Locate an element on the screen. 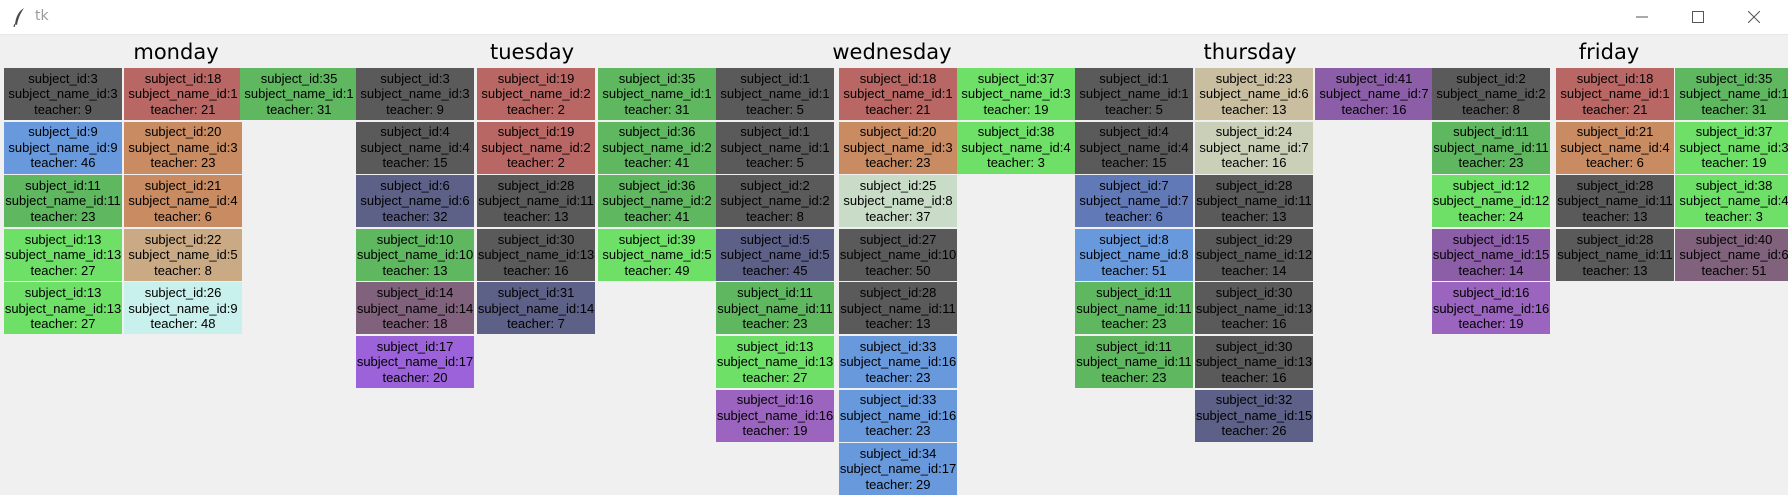 Image resolution: width=1788 pixels, height=495 pixels. lesson-teacher: teacher: 8 is located at coordinates (1491, 109).